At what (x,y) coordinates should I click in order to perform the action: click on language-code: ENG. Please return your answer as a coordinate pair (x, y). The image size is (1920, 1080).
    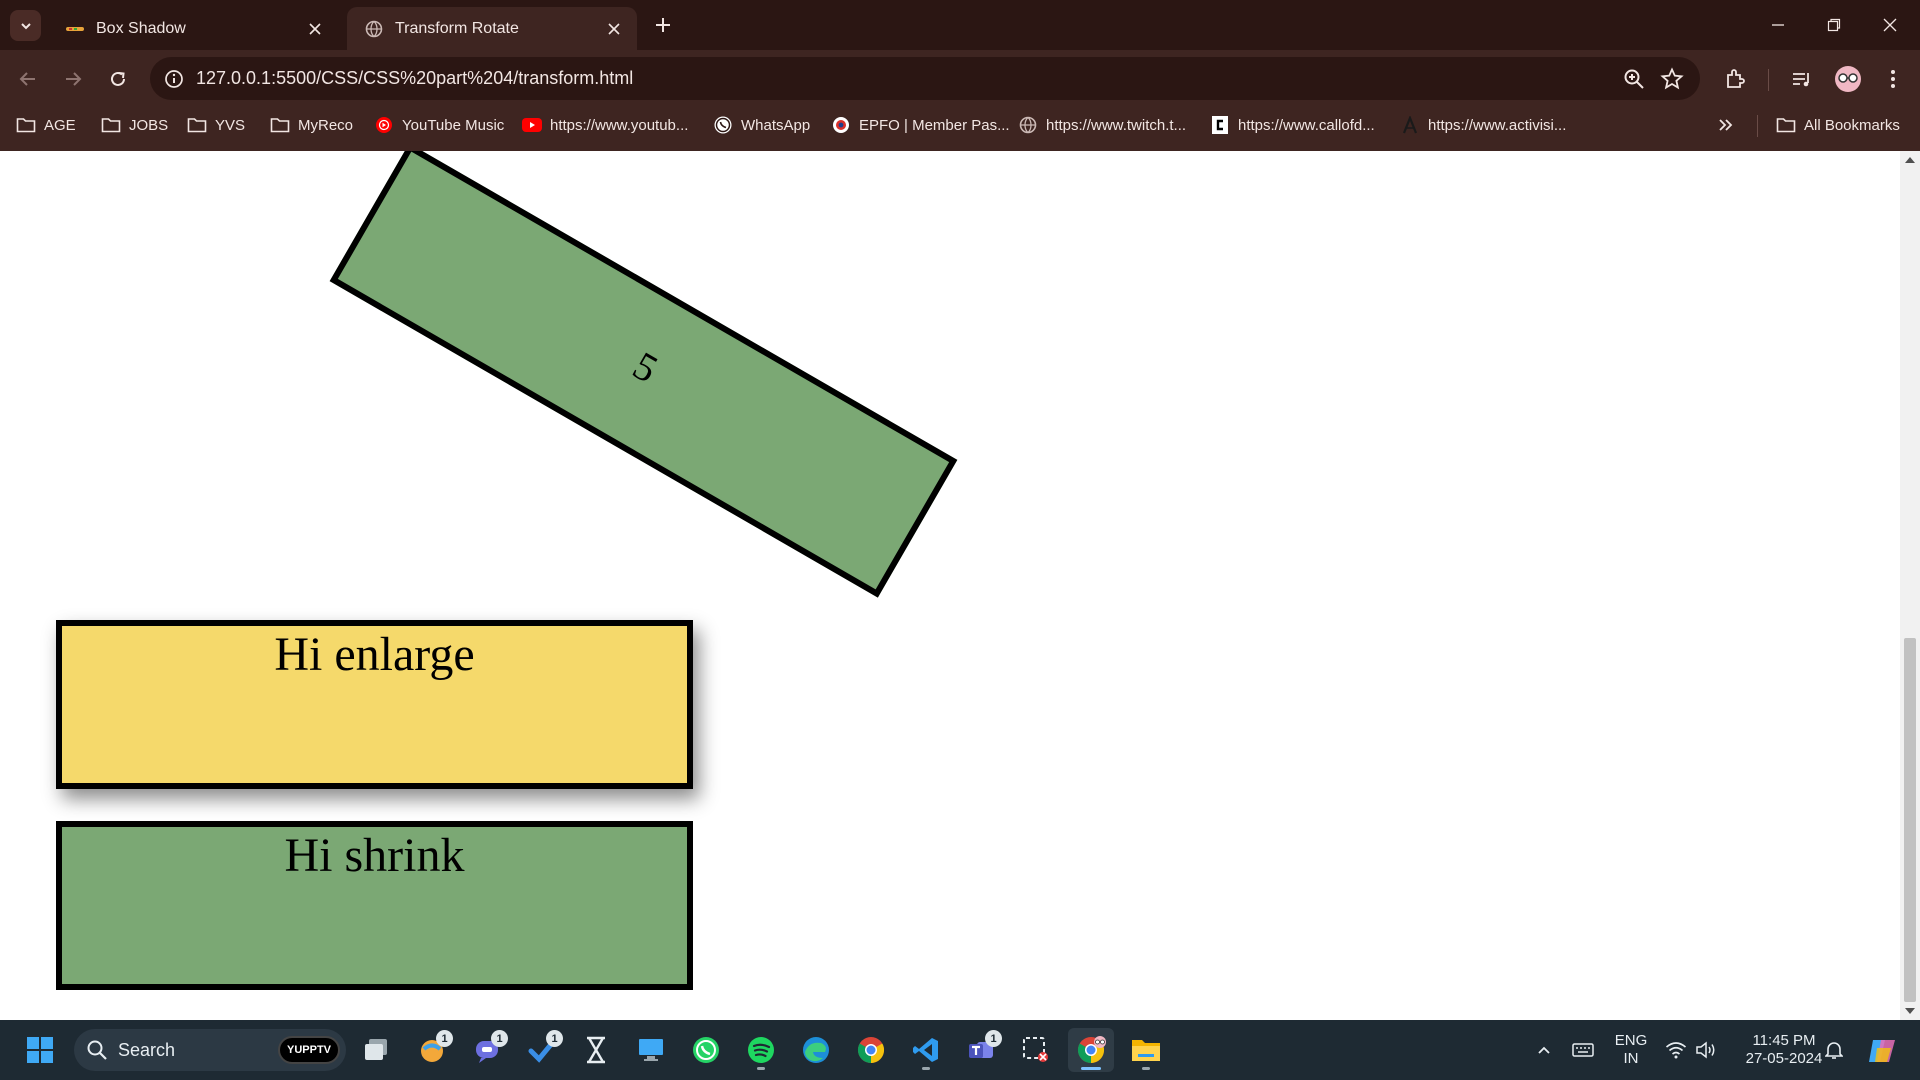
    Looking at the image, I should click on (1631, 1040).